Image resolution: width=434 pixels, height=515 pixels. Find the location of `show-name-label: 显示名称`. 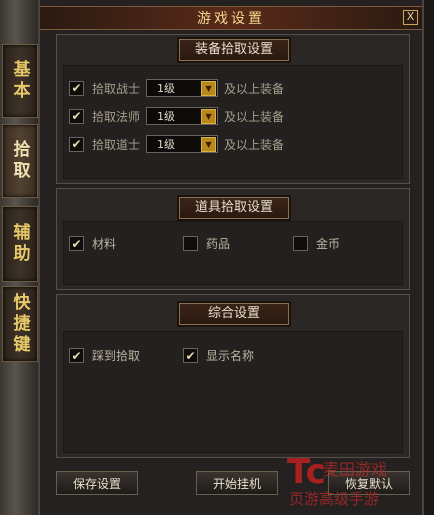

show-name-label: 显示名称 is located at coordinates (230, 356).